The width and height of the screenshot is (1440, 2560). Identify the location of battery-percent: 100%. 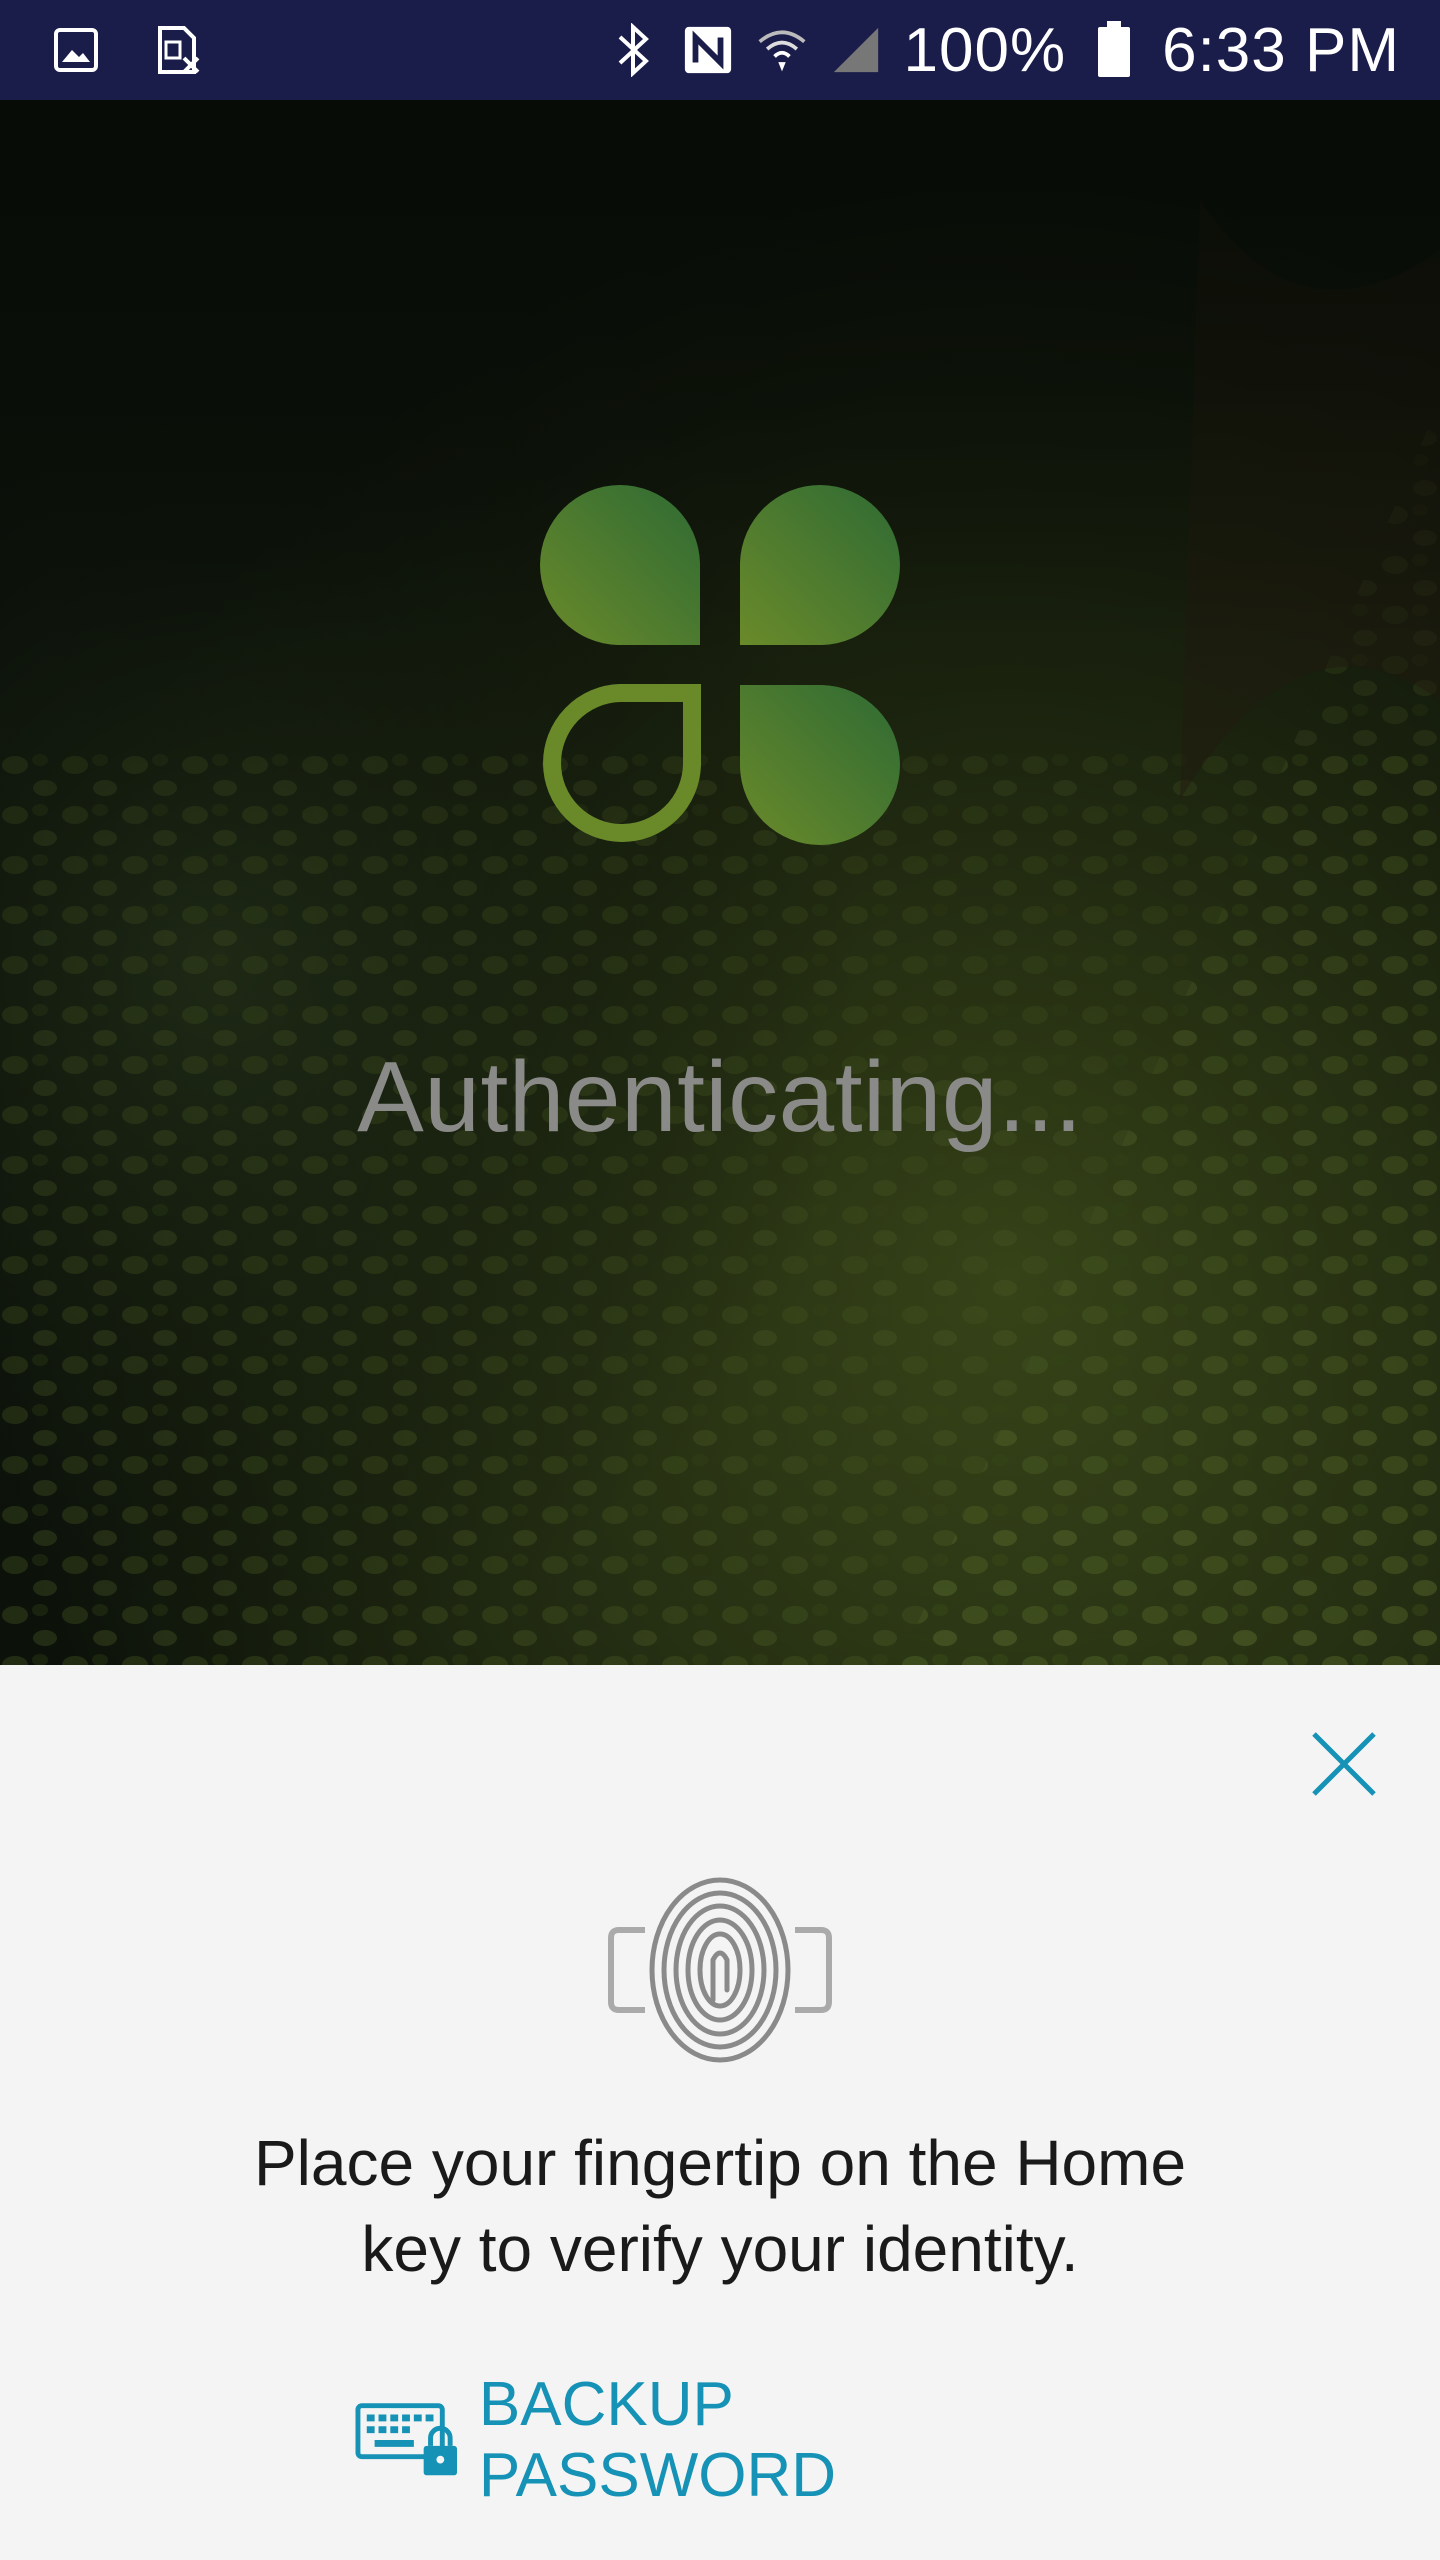
(985, 50).